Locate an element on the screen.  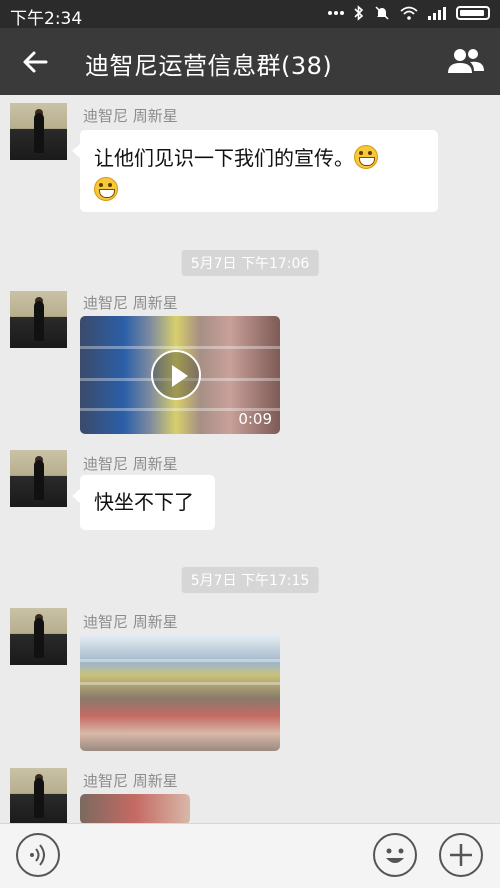
header-bar: 迪智尼运营信息群(38) is located at coordinates (250, 61).